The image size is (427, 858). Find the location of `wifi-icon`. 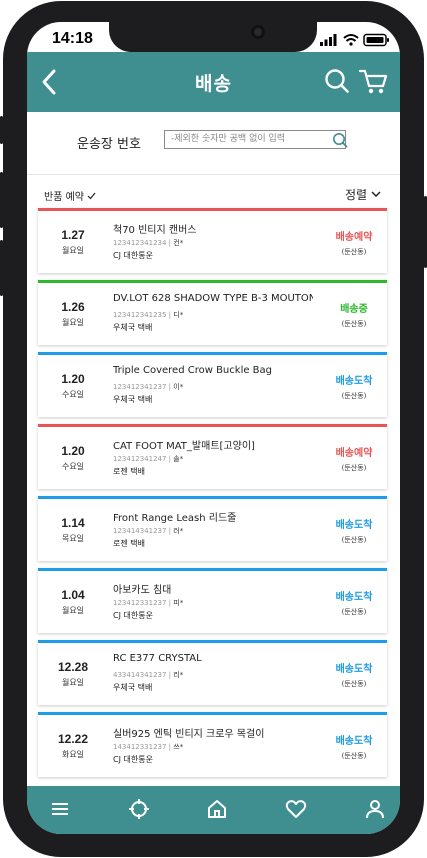

wifi-icon is located at coordinates (351, 40).